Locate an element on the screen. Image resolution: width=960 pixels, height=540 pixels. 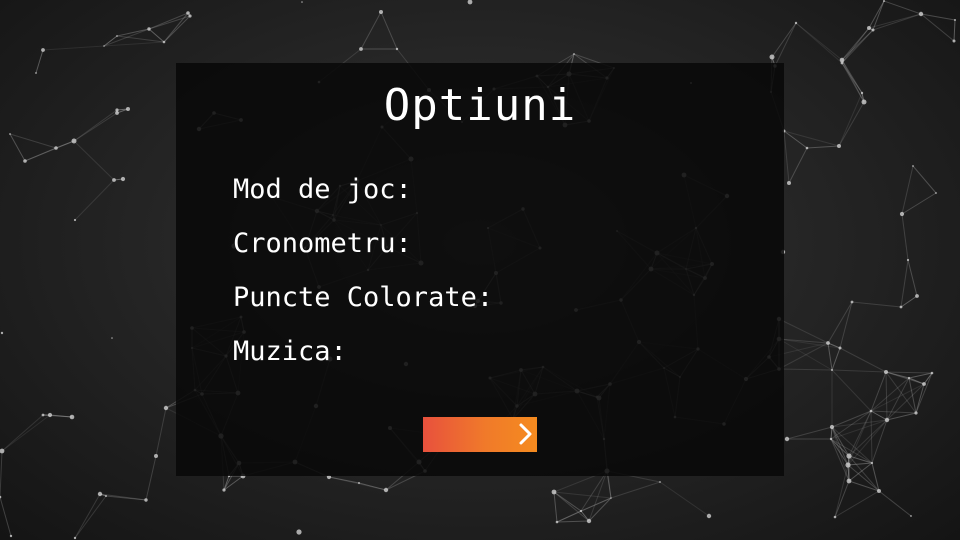
option-colored-dots-label: Puncte Colorate: is located at coordinates (363, 297).